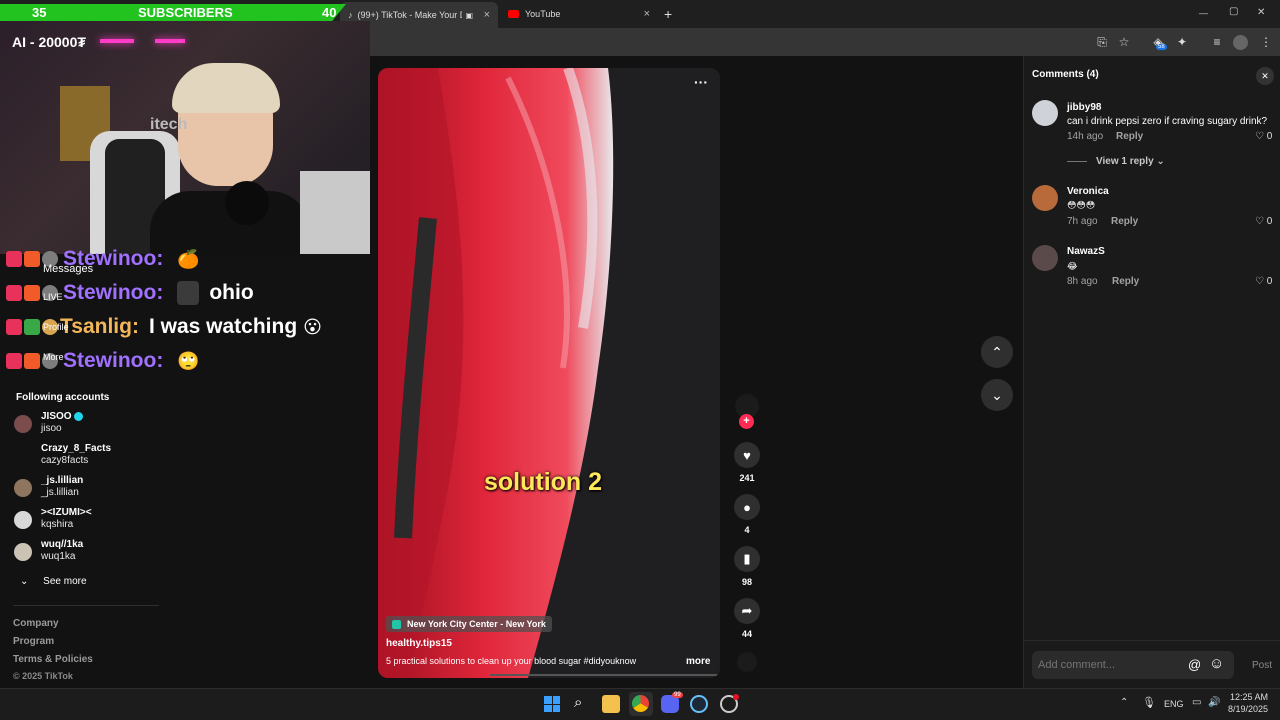  I want to click on following-account: JISOO jisoo, so click(49, 426).